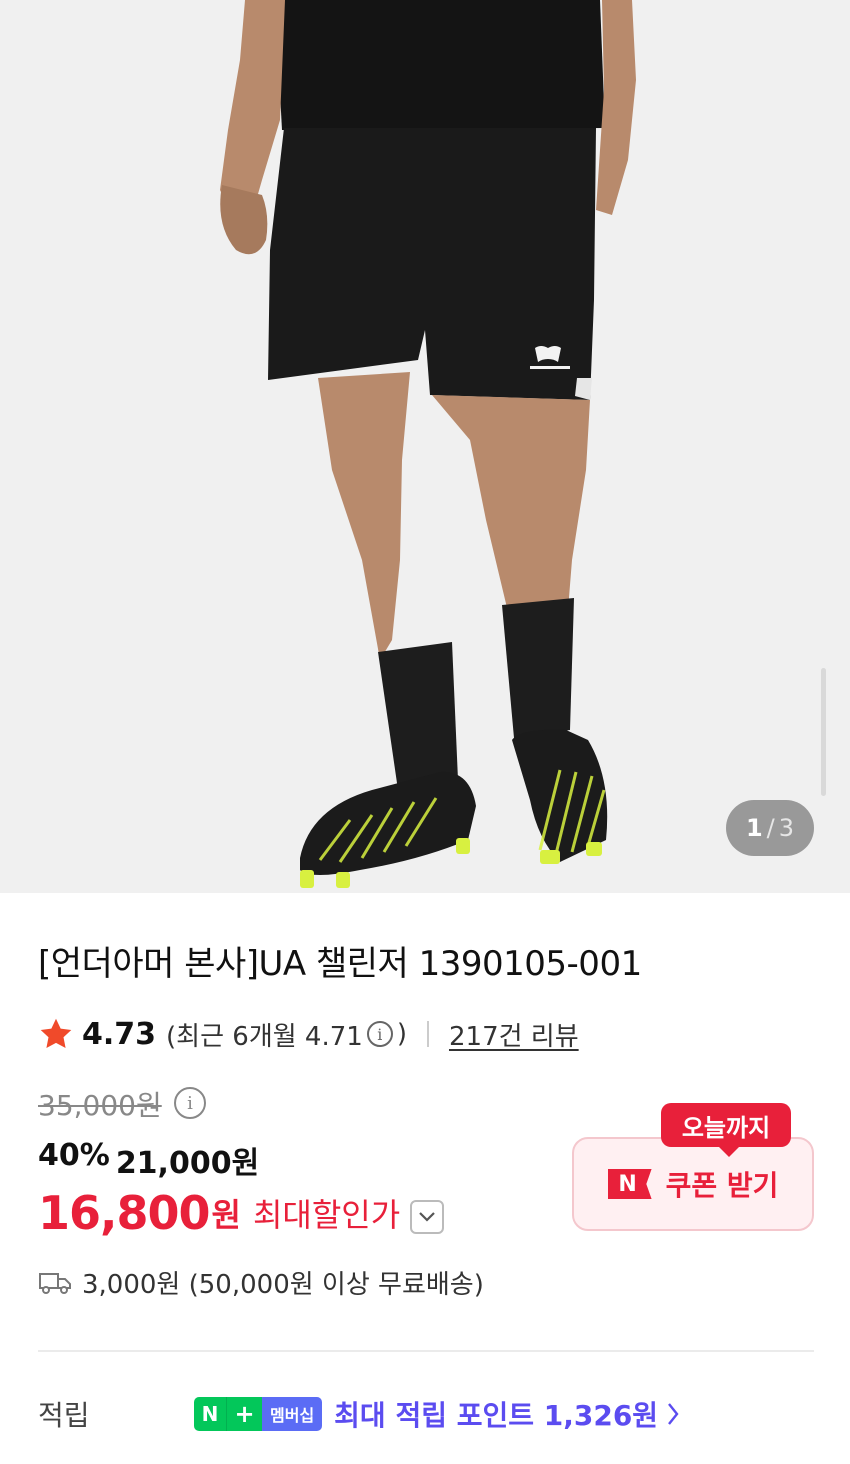 Image resolution: width=850 pixels, height=1464 pixels. I want to click on coupon-button: N 쿠폰 받기, so click(693, 1184).